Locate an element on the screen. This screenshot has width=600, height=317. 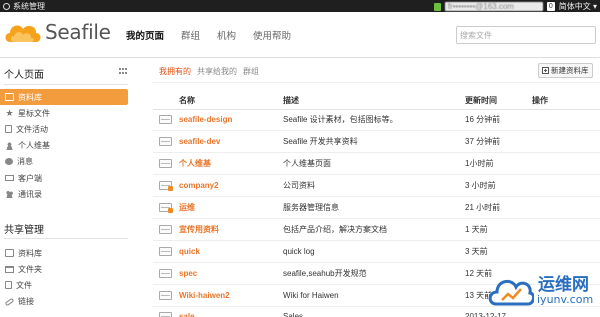
sidebar-item-clients: 客户端 is located at coordinates (64, 178).